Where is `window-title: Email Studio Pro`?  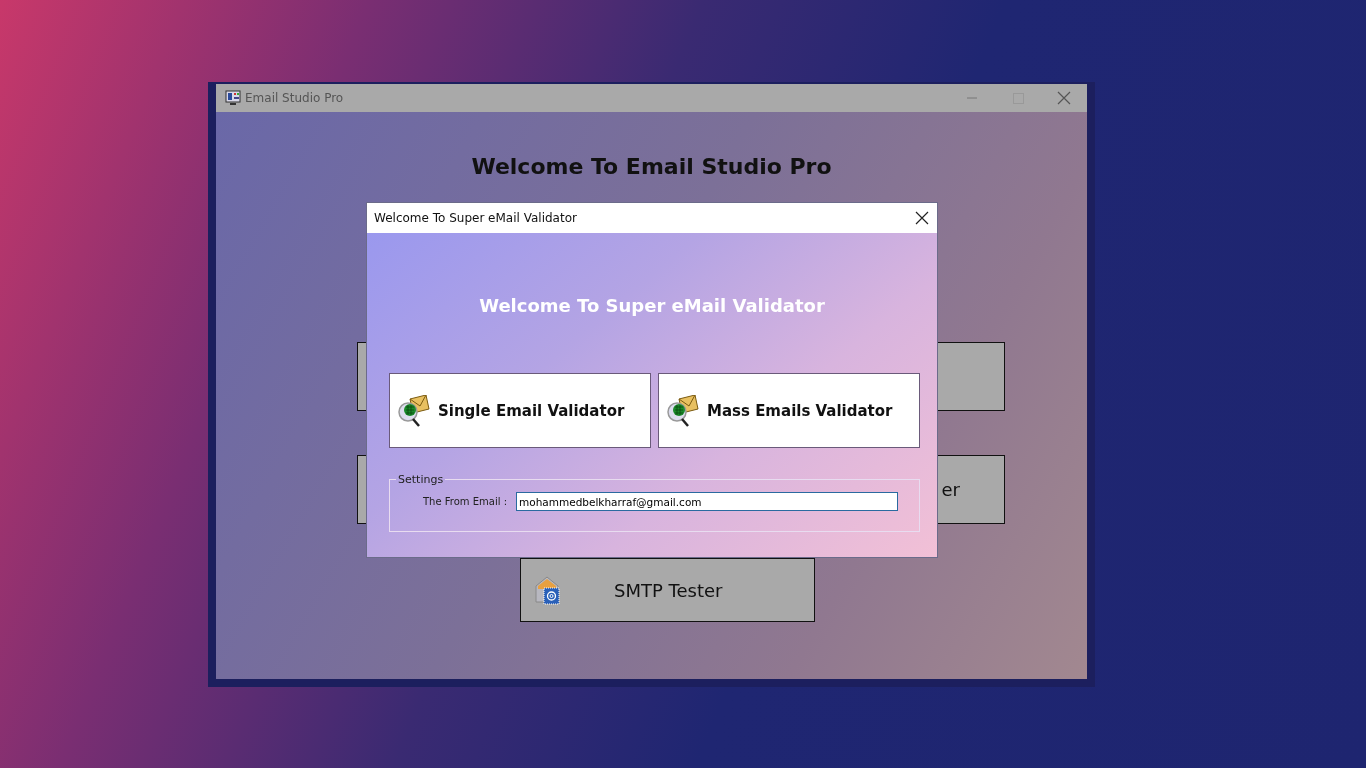
window-title: Email Studio Pro is located at coordinates (295, 98).